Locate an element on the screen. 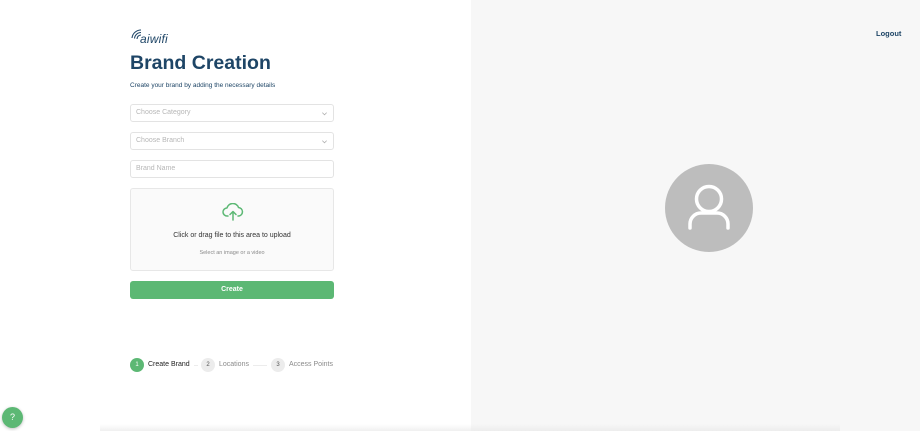 The image size is (920, 431). upload-hint: Select an image or a video is located at coordinates (232, 253).